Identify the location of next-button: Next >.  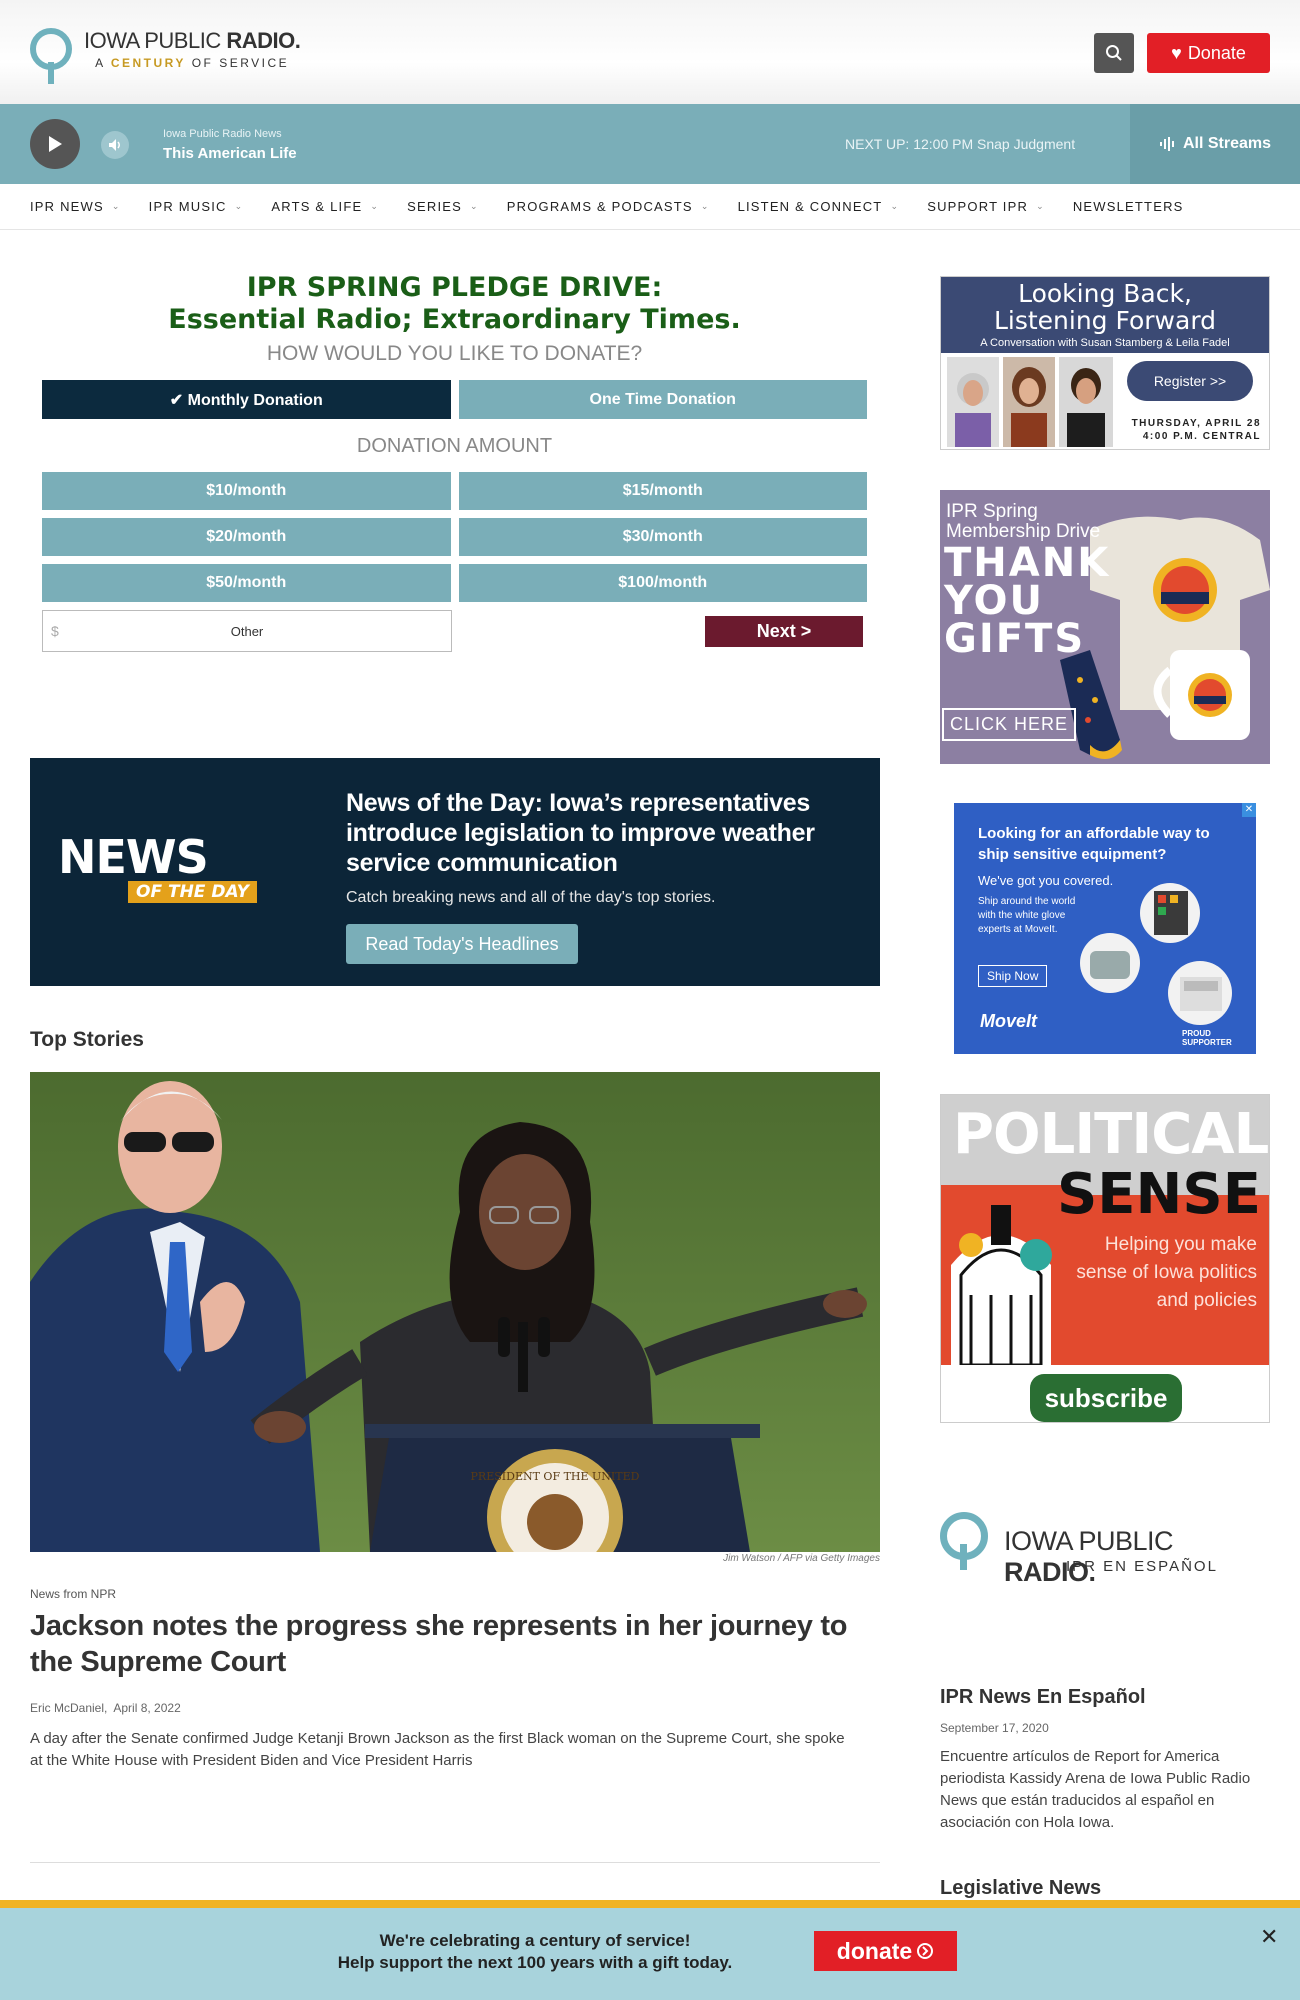
(784, 631).